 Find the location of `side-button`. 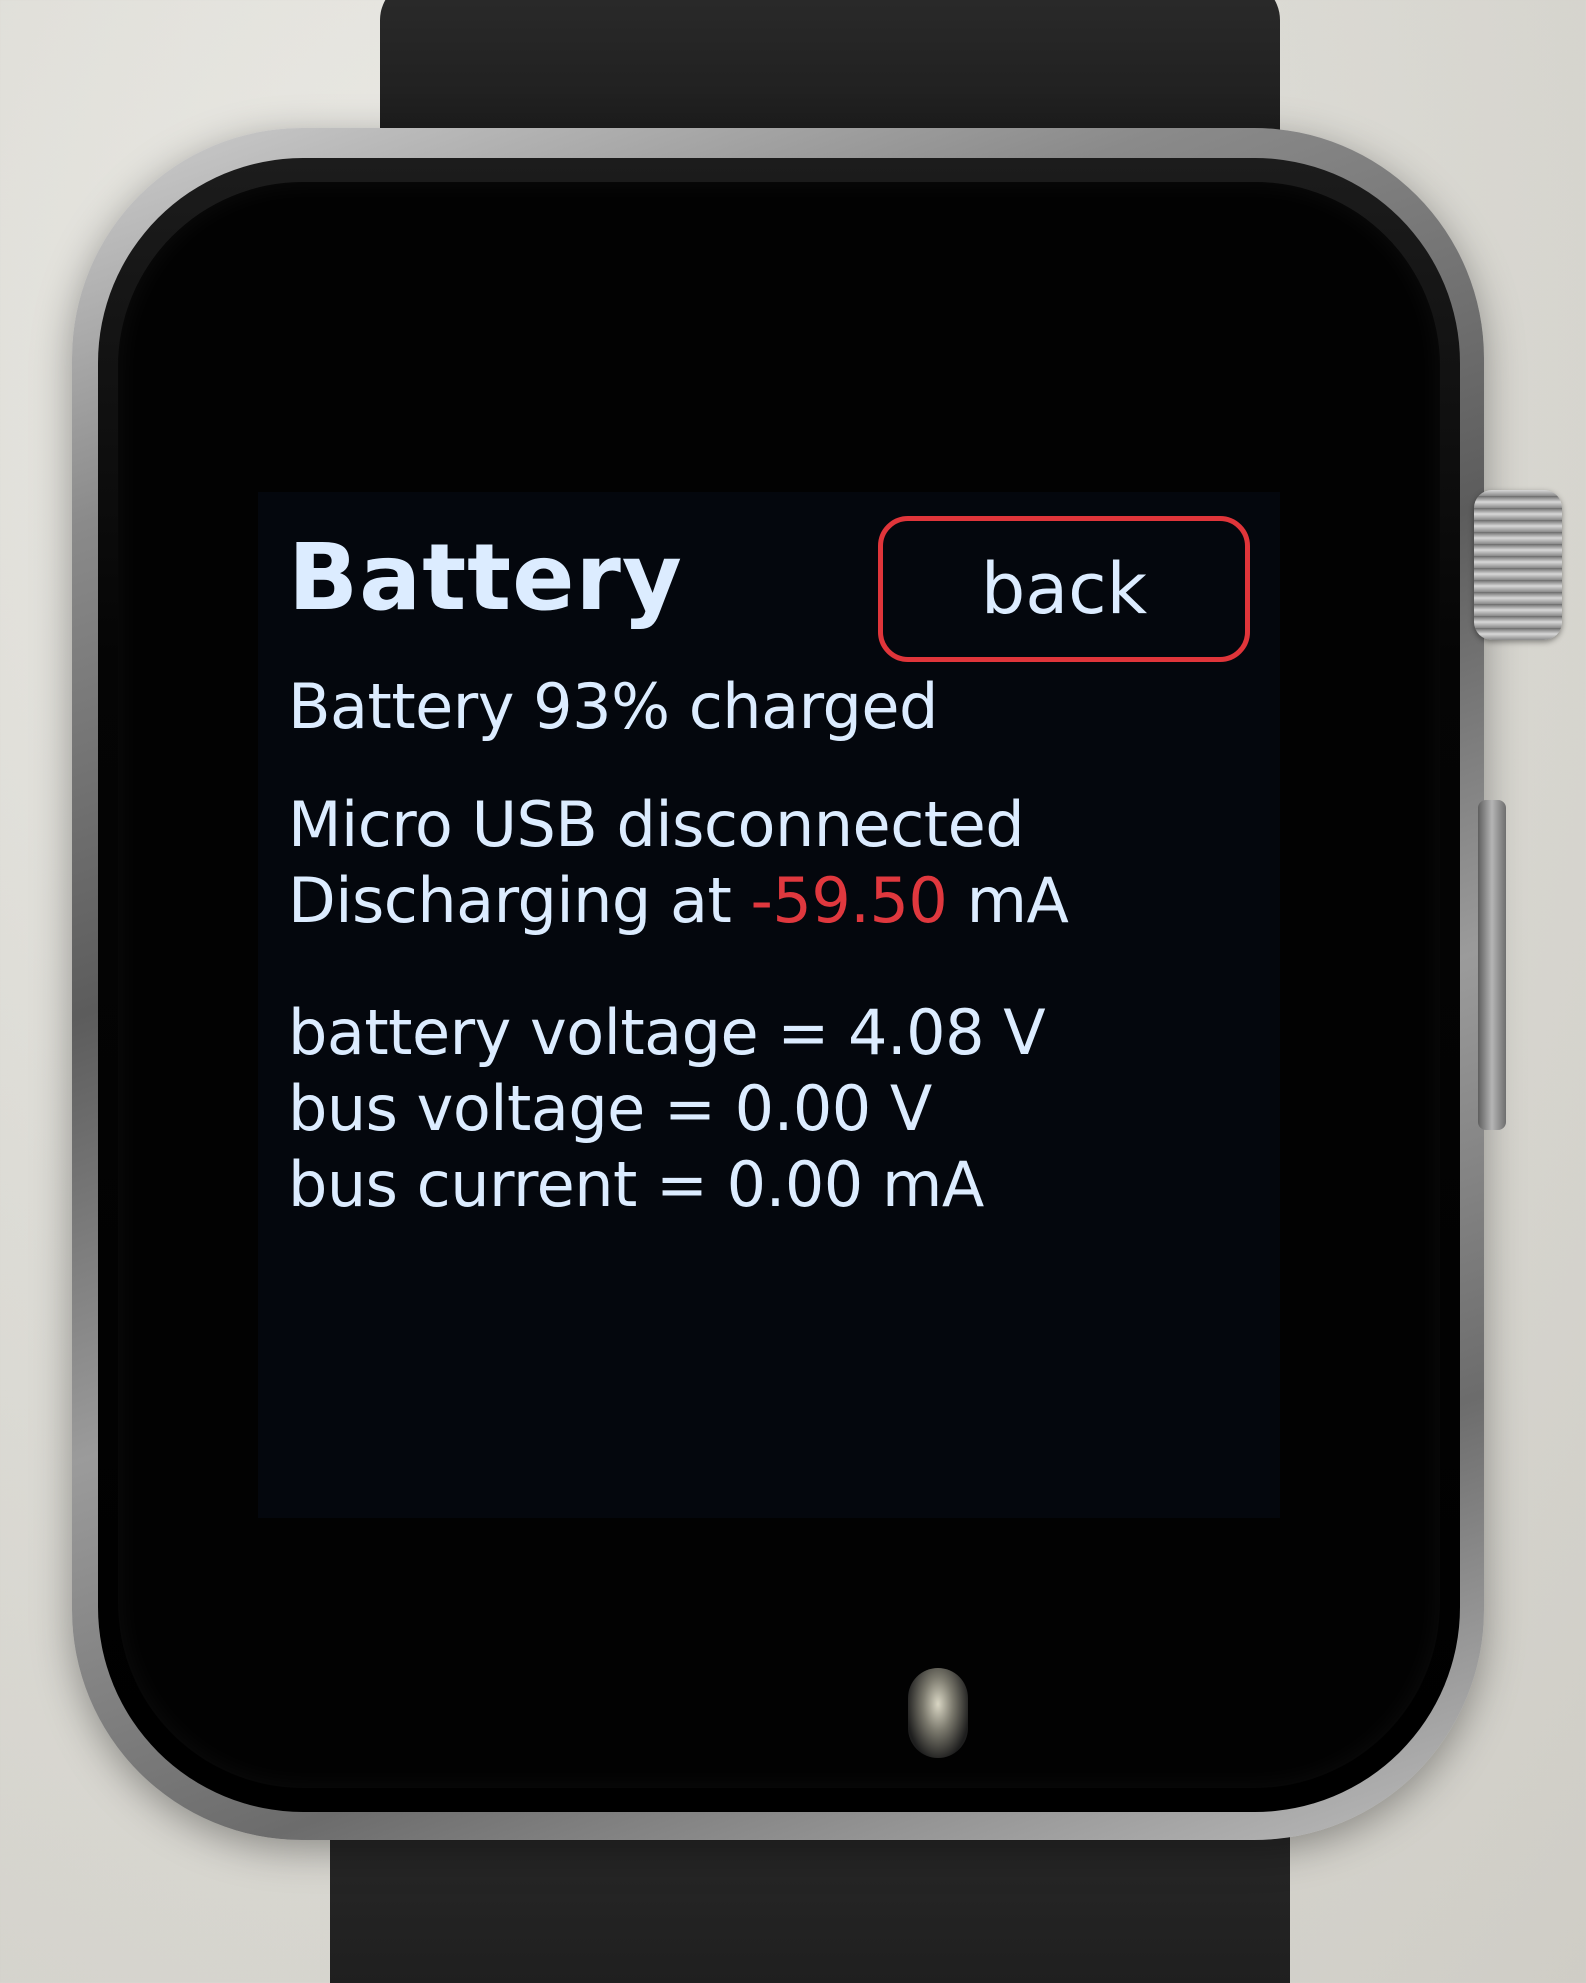

side-button is located at coordinates (1492, 965).